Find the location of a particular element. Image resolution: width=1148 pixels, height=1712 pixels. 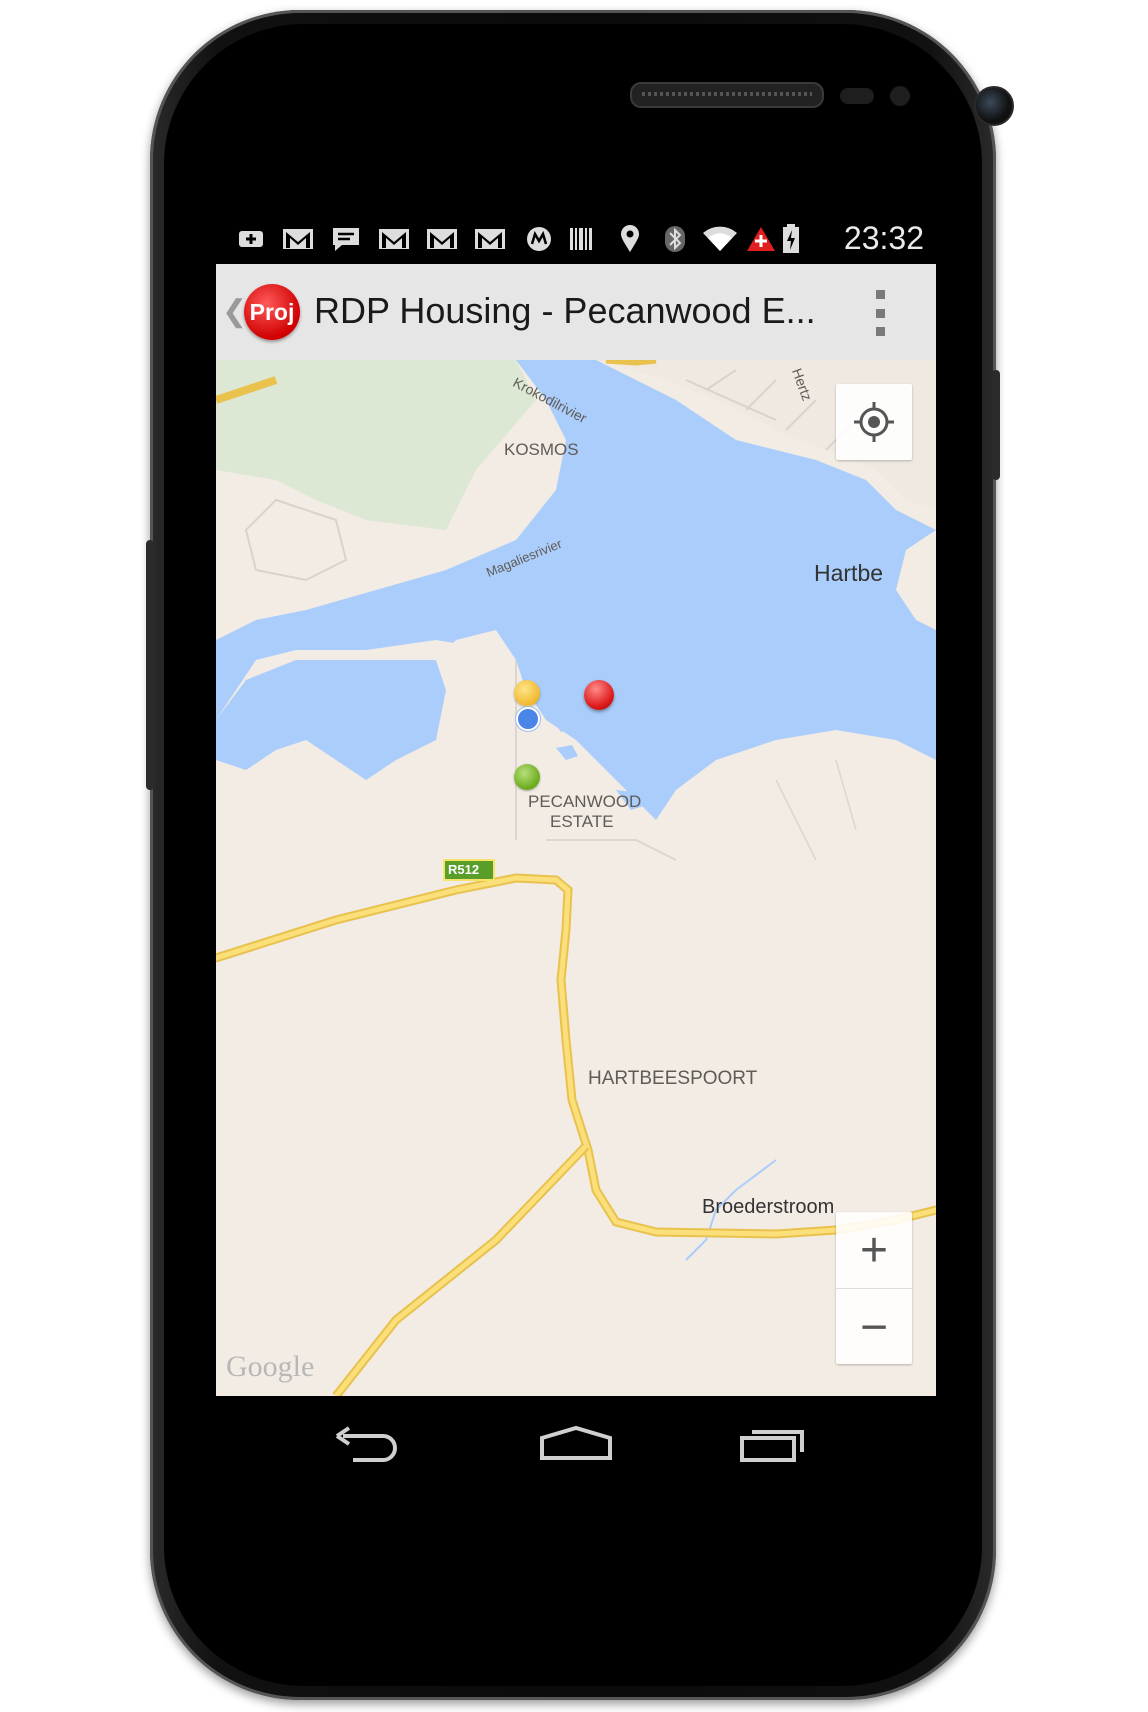

light-sensor is located at coordinates (900, 96).